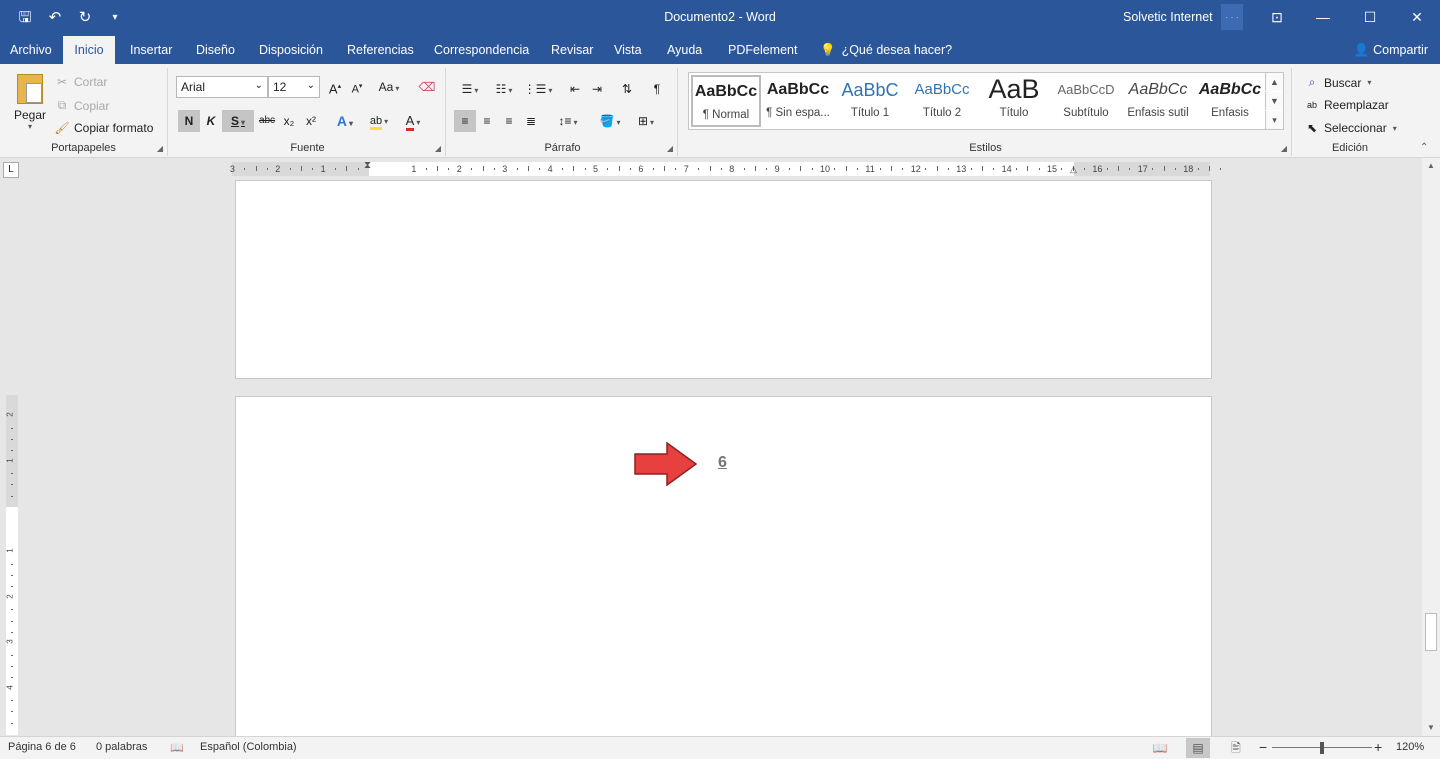 This screenshot has height=759, width=1440. What do you see at coordinates (487, 121) in the screenshot?
I see `align-center-icon: ≡` at bounding box center [487, 121].